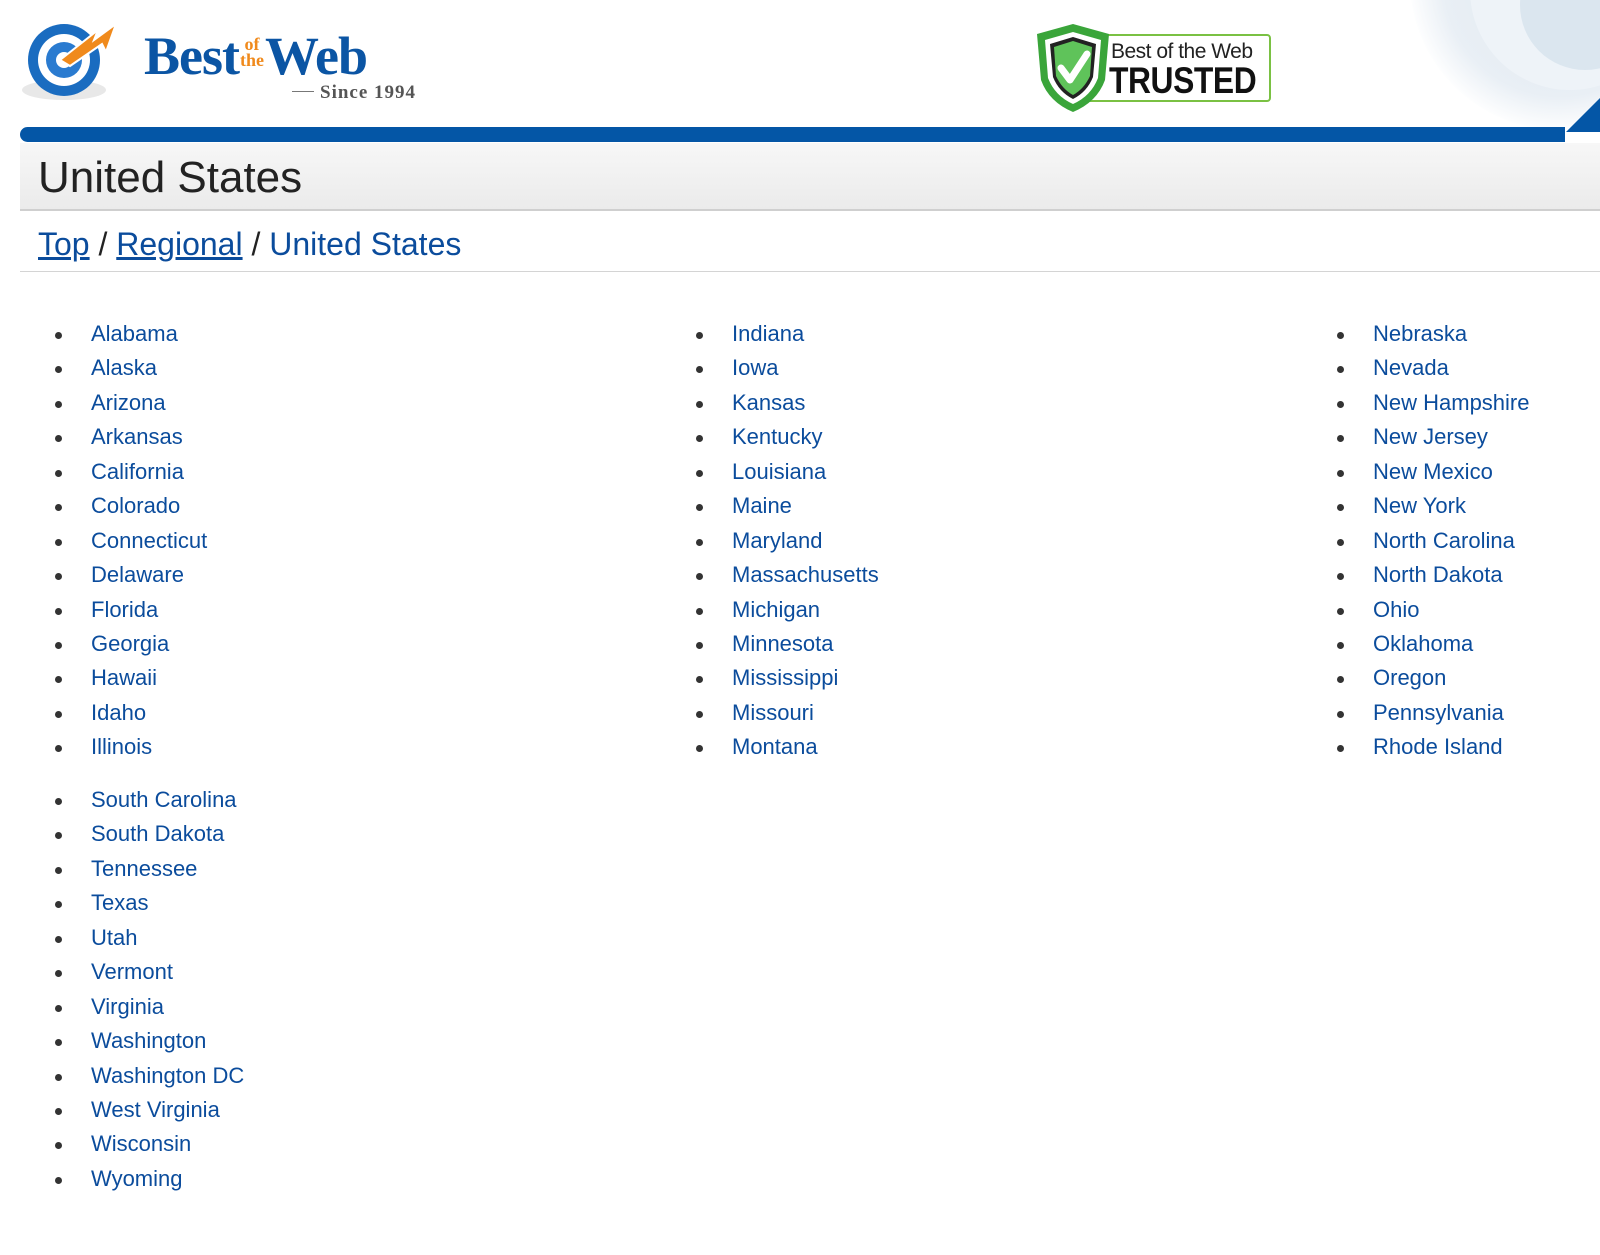  I want to click on logo-wordmark: Best of the Web, so click(256, 56).